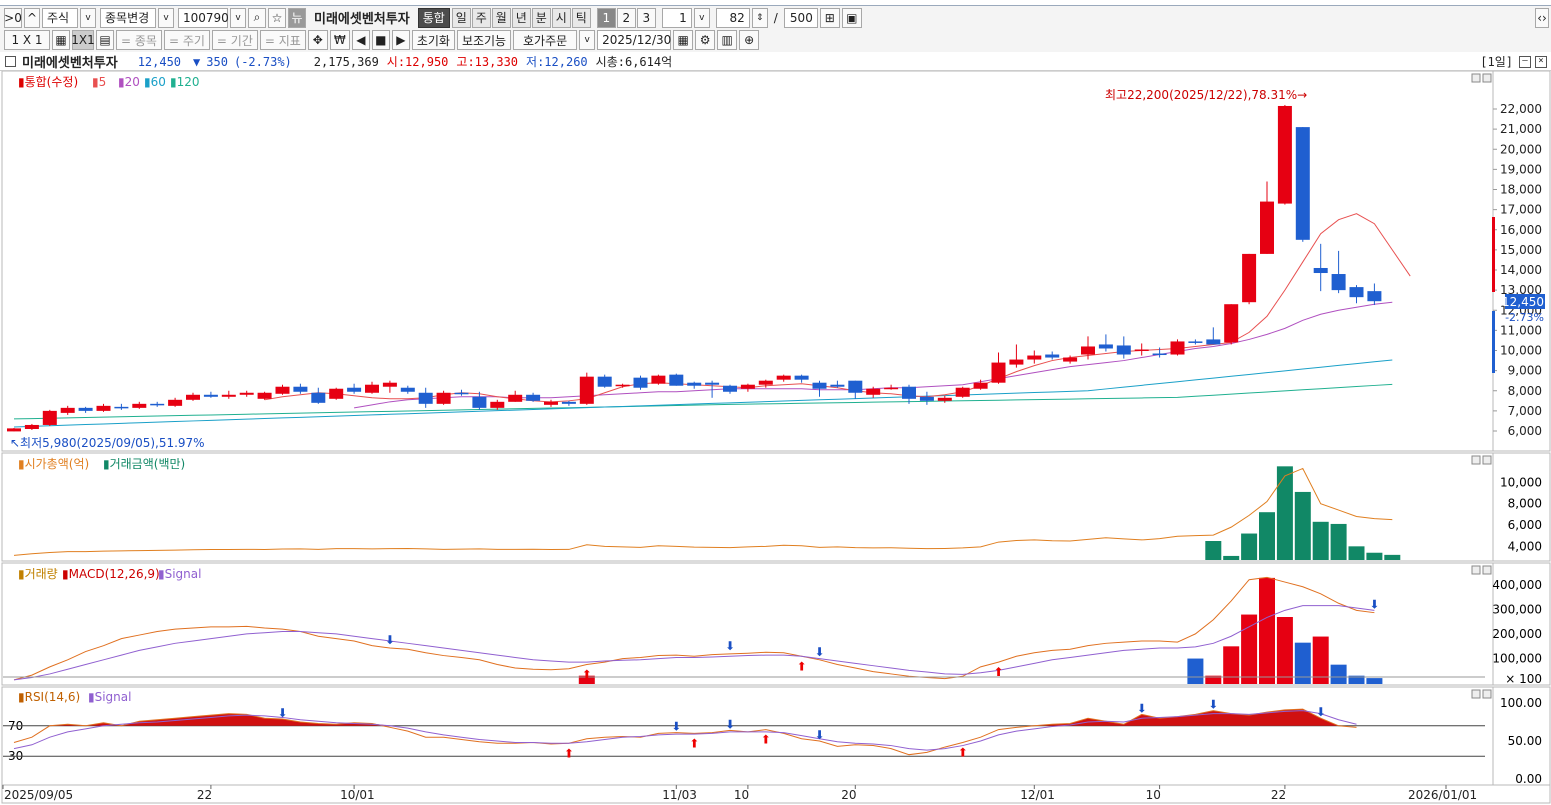 The width and height of the screenshot is (1551, 805). I want to click on favorite-star-icon: ☆, so click(277, 17).